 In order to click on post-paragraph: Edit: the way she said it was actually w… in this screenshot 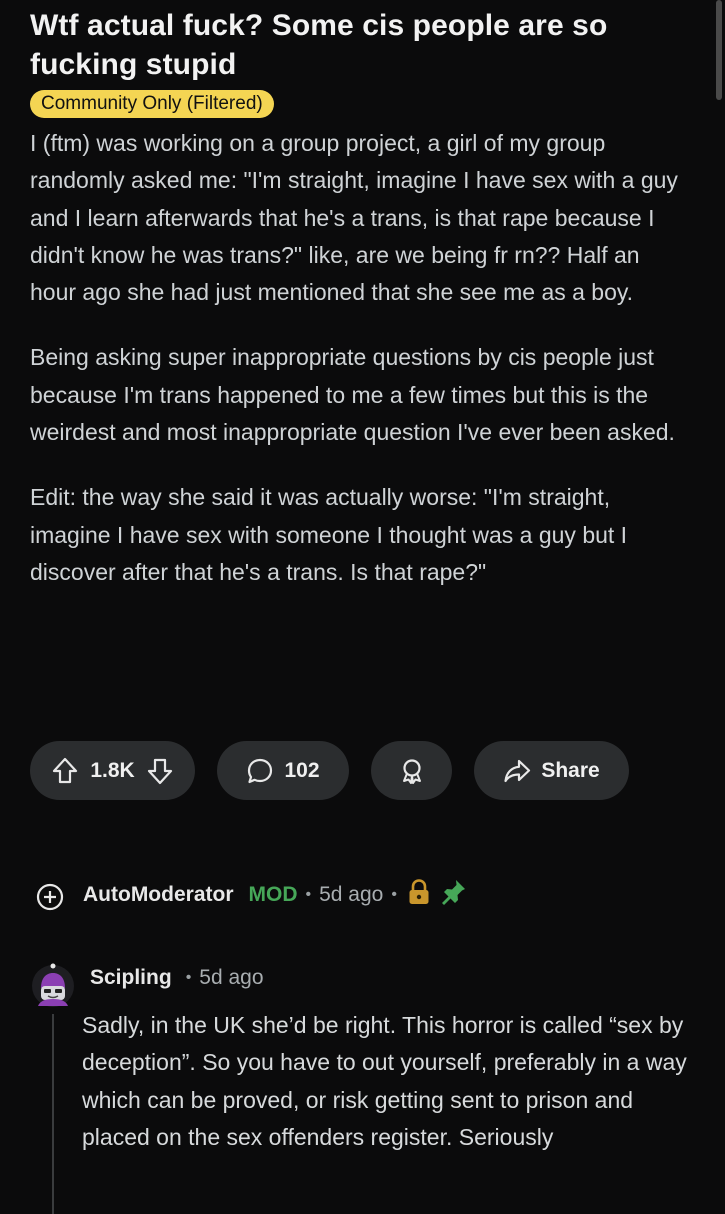, I will do `click(329, 534)`.